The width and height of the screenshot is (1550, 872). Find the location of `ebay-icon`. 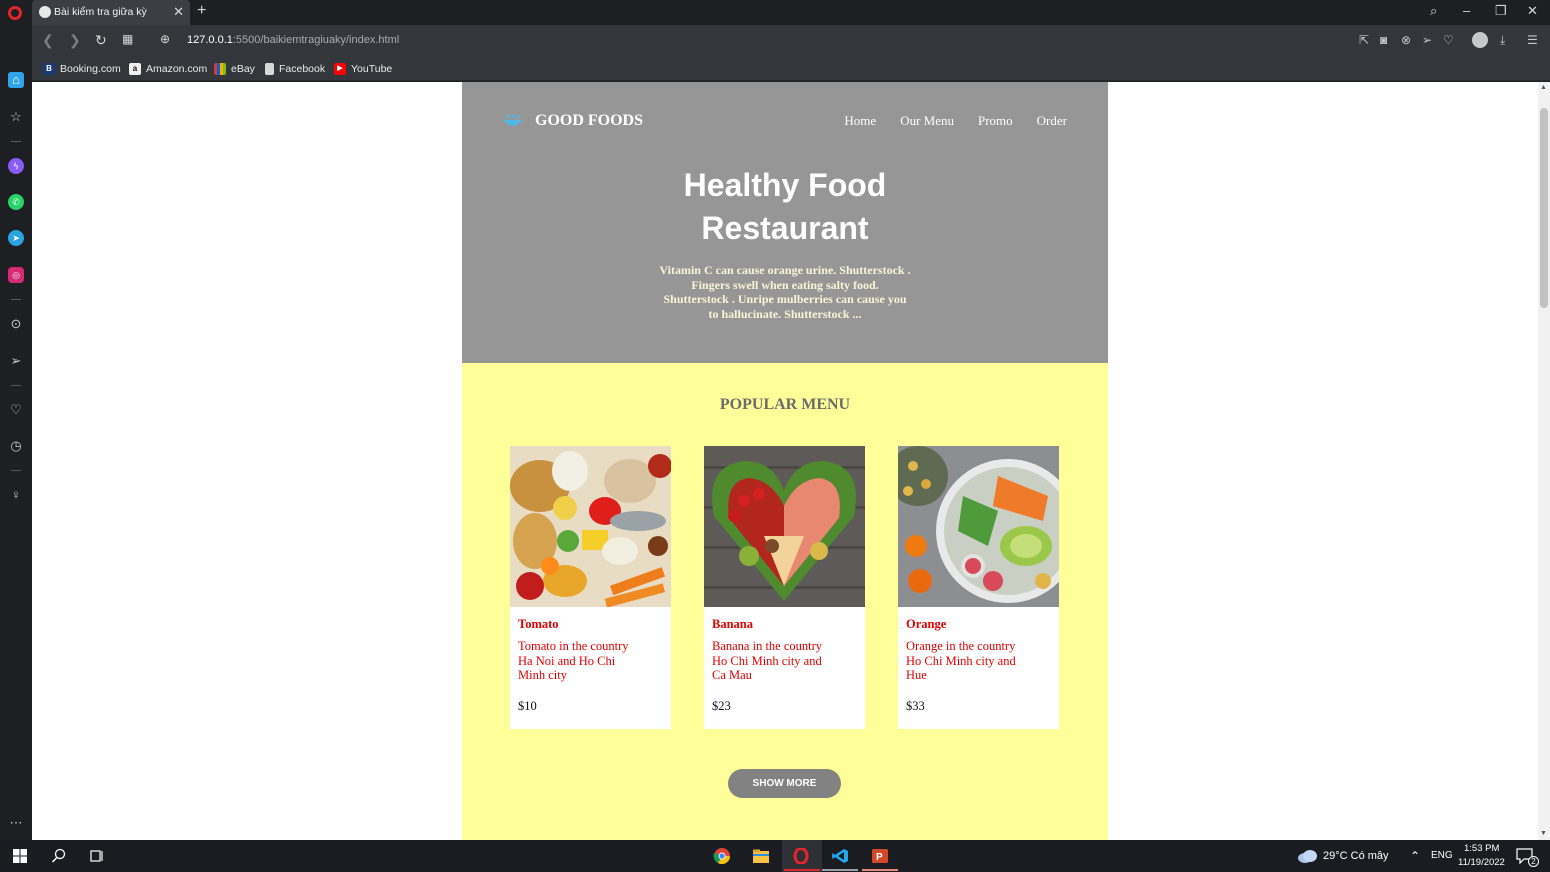

ebay-icon is located at coordinates (220, 68).